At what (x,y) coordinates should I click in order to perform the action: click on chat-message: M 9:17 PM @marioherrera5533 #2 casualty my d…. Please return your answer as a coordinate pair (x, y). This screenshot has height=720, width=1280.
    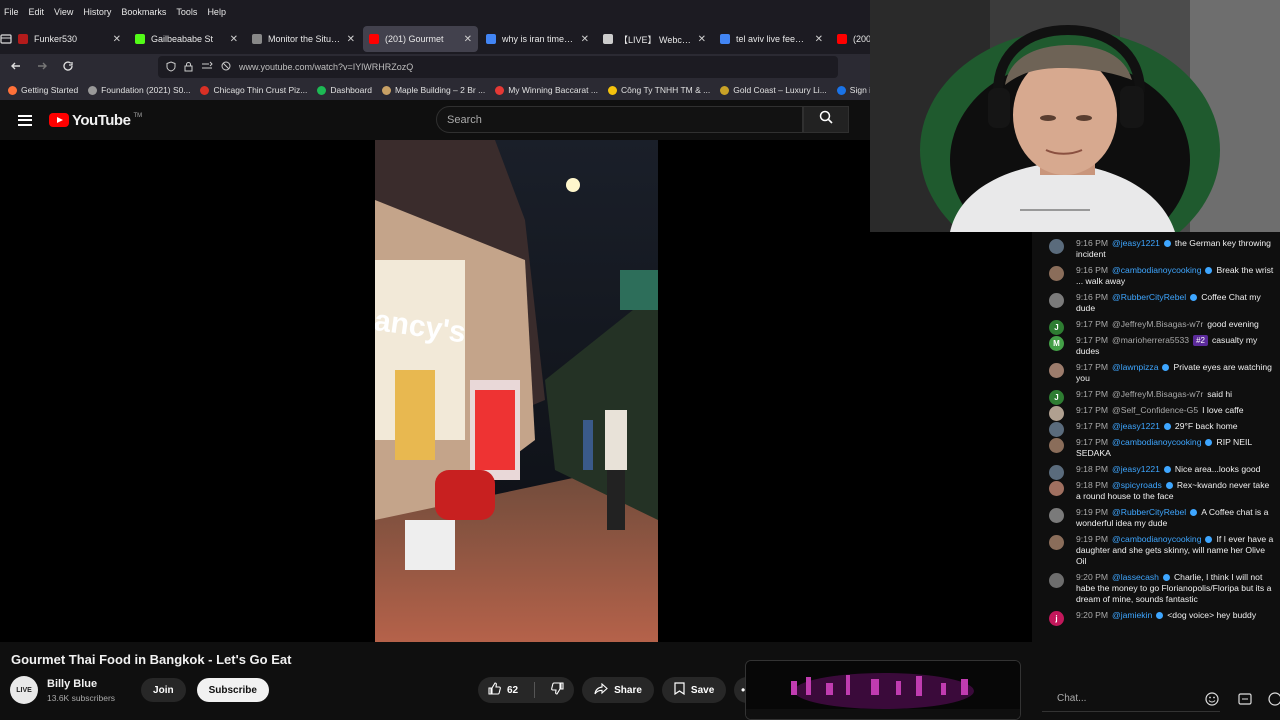
    Looking at the image, I should click on (1156, 346).